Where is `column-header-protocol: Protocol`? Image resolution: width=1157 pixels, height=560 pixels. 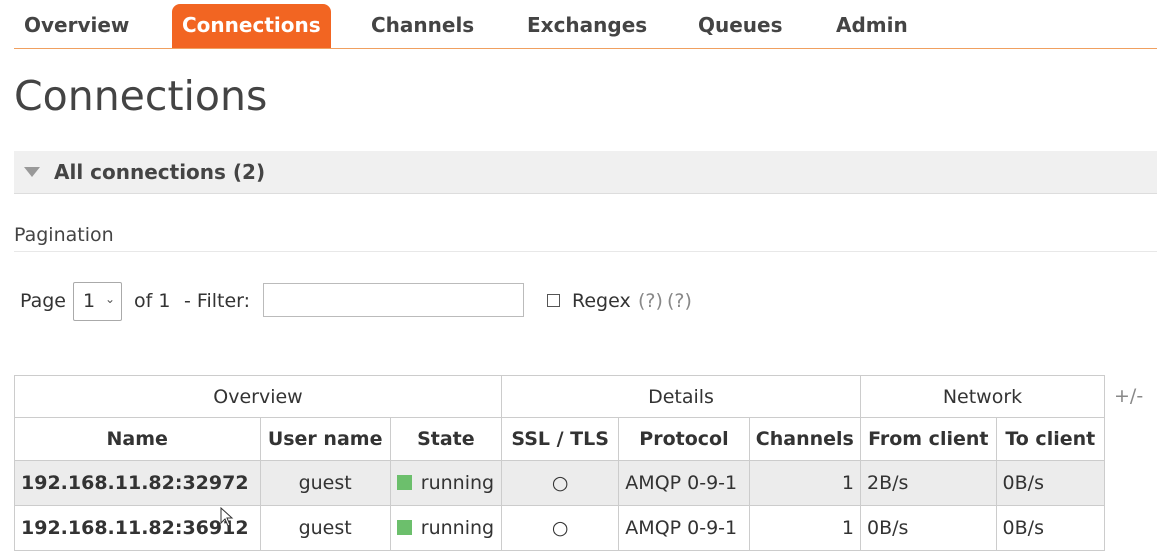
column-header-protocol: Protocol is located at coordinates (684, 439).